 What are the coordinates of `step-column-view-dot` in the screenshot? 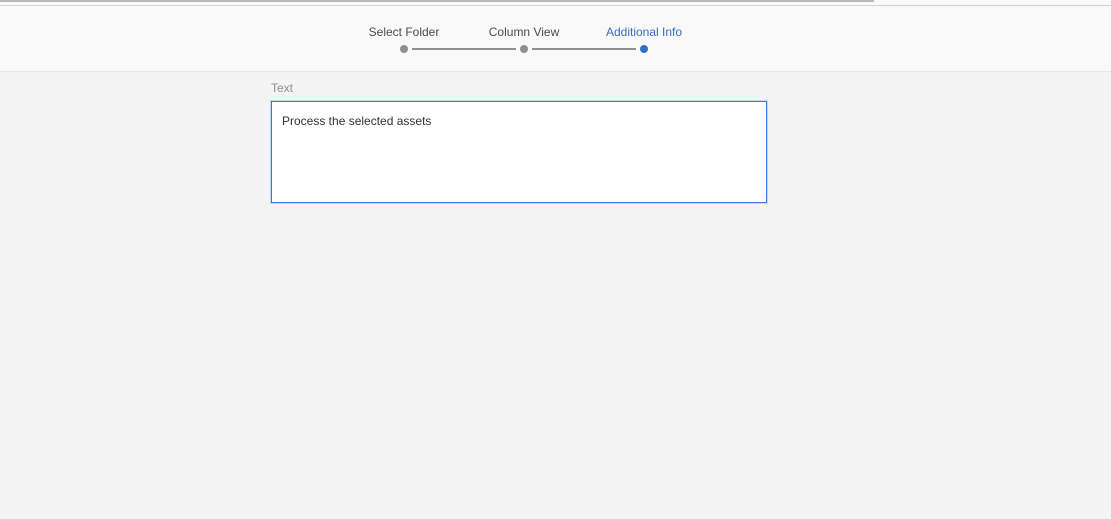 It's located at (524, 49).